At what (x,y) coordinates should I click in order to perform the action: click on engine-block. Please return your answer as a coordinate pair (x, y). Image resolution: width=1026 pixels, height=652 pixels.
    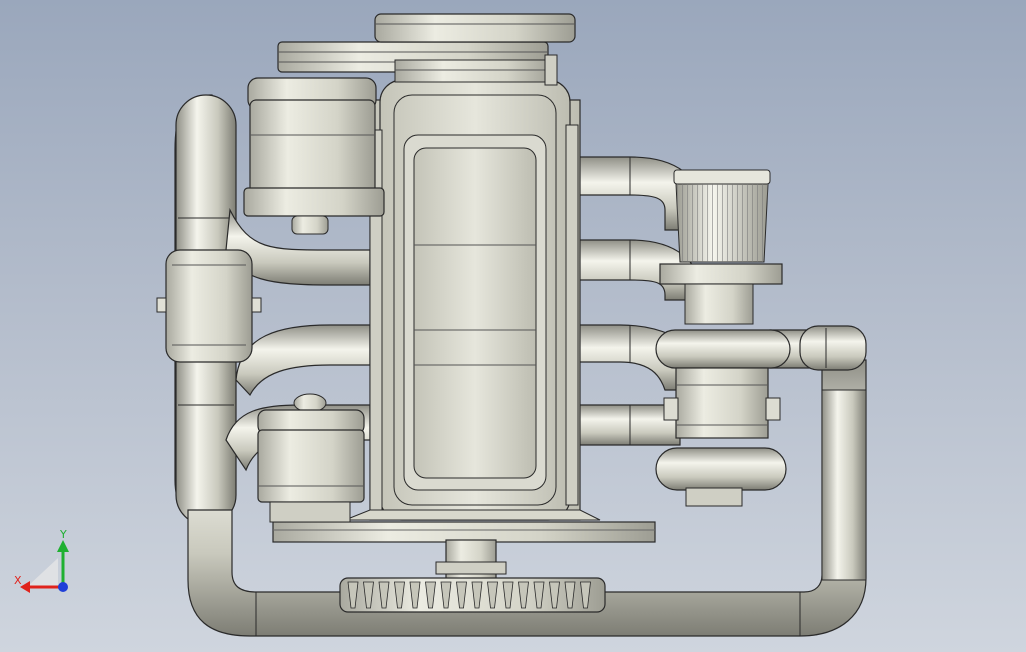
    Looking at the image, I should click on (475, 300).